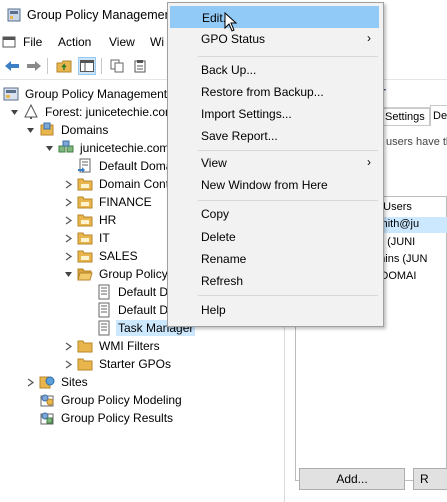 The height and width of the screenshot is (502, 447). Describe the element at coordinates (96, 94) in the screenshot. I see `tree-label: Group Policy Management` at that location.